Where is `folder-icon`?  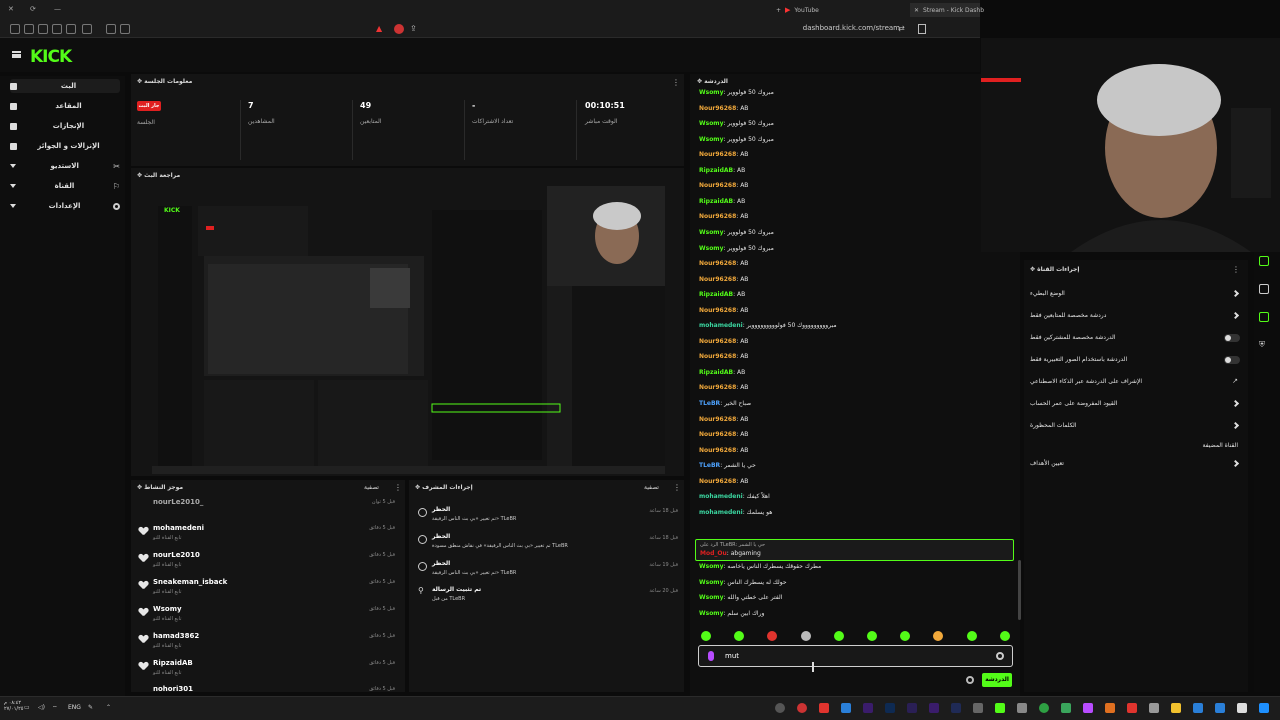
folder-icon is located at coordinates (1176, 708).